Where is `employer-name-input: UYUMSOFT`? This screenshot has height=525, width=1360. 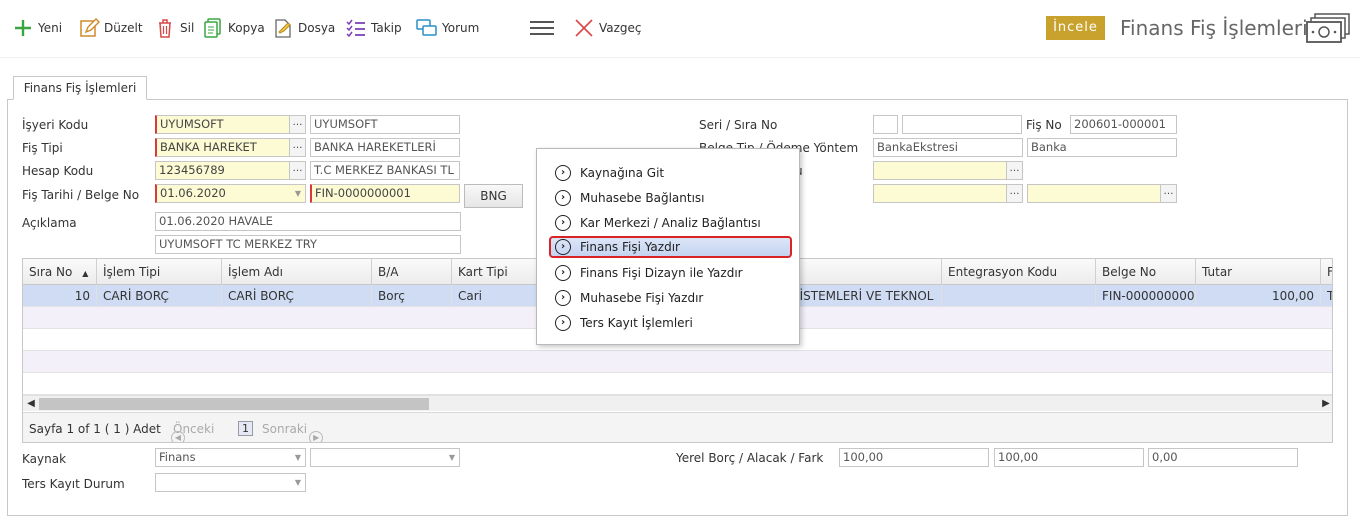
employer-name-input: UYUMSOFT is located at coordinates (385, 124).